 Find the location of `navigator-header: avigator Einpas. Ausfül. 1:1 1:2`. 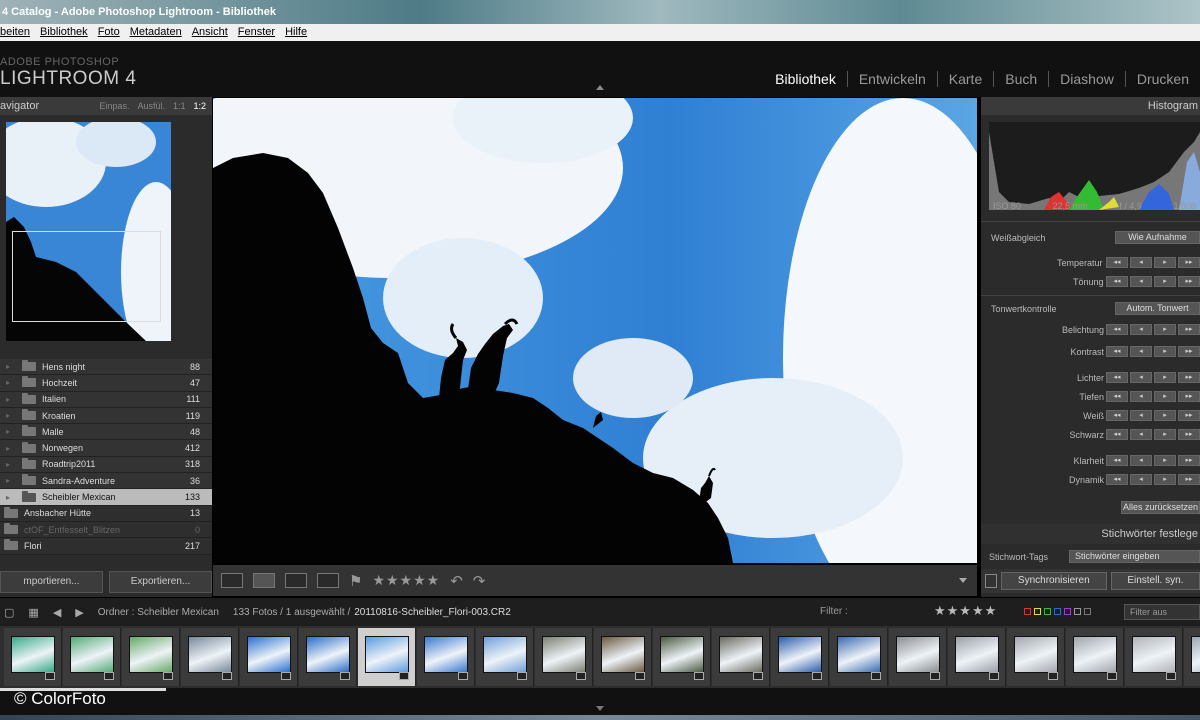

navigator-header: avigator Einpas. Ausfül. 1:1 1:2 is located at coordinates (106, 106).